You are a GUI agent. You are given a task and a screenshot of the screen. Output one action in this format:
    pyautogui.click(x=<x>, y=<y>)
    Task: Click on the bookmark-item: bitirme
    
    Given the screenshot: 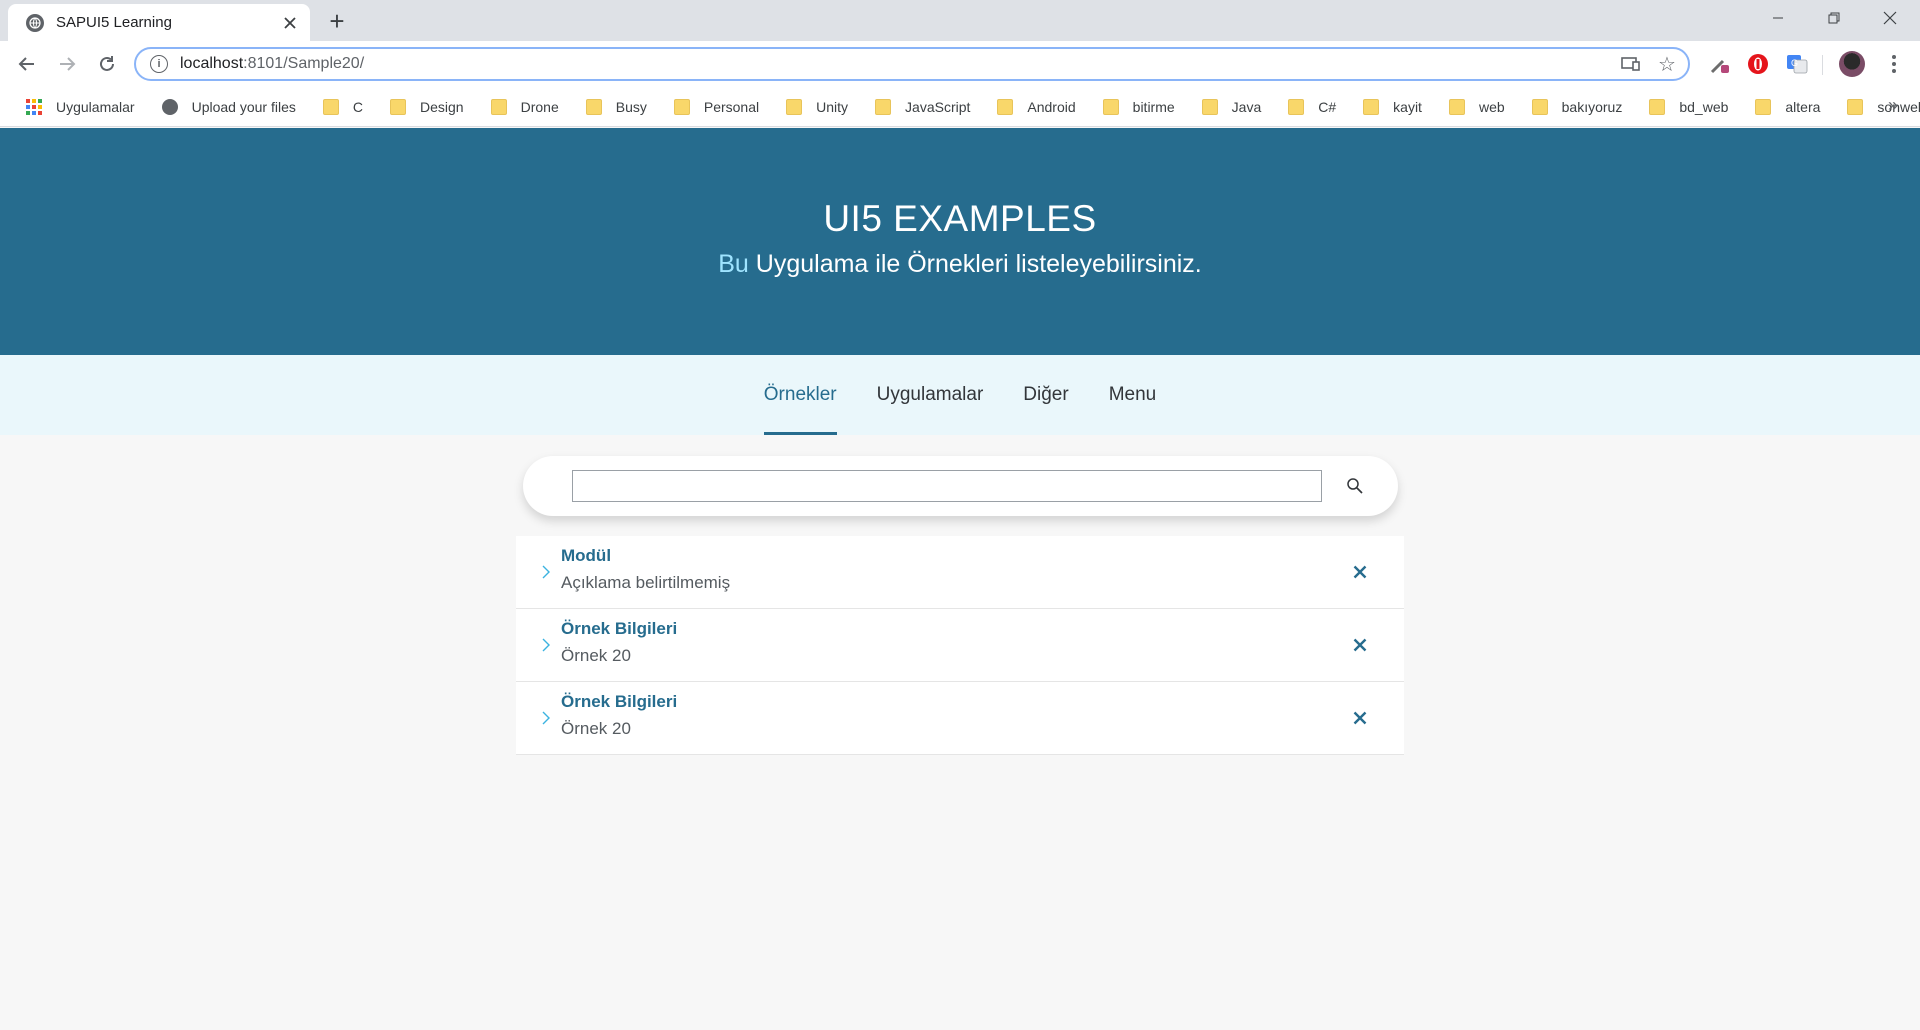 What is the action you would take?
    pyautogui.click(x=1139, y=107)
    